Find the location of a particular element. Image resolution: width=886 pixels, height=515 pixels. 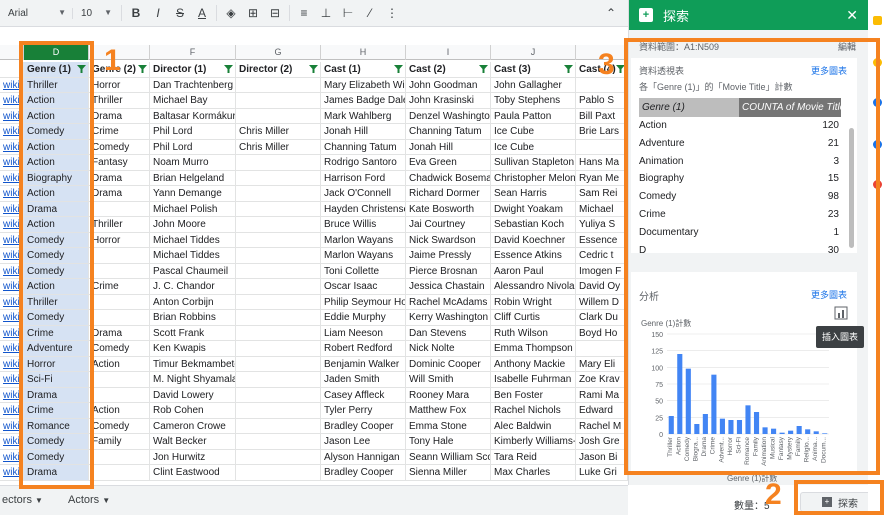

sheet-tab-actors: Actors ▼ is located at coordinates (89, 500).